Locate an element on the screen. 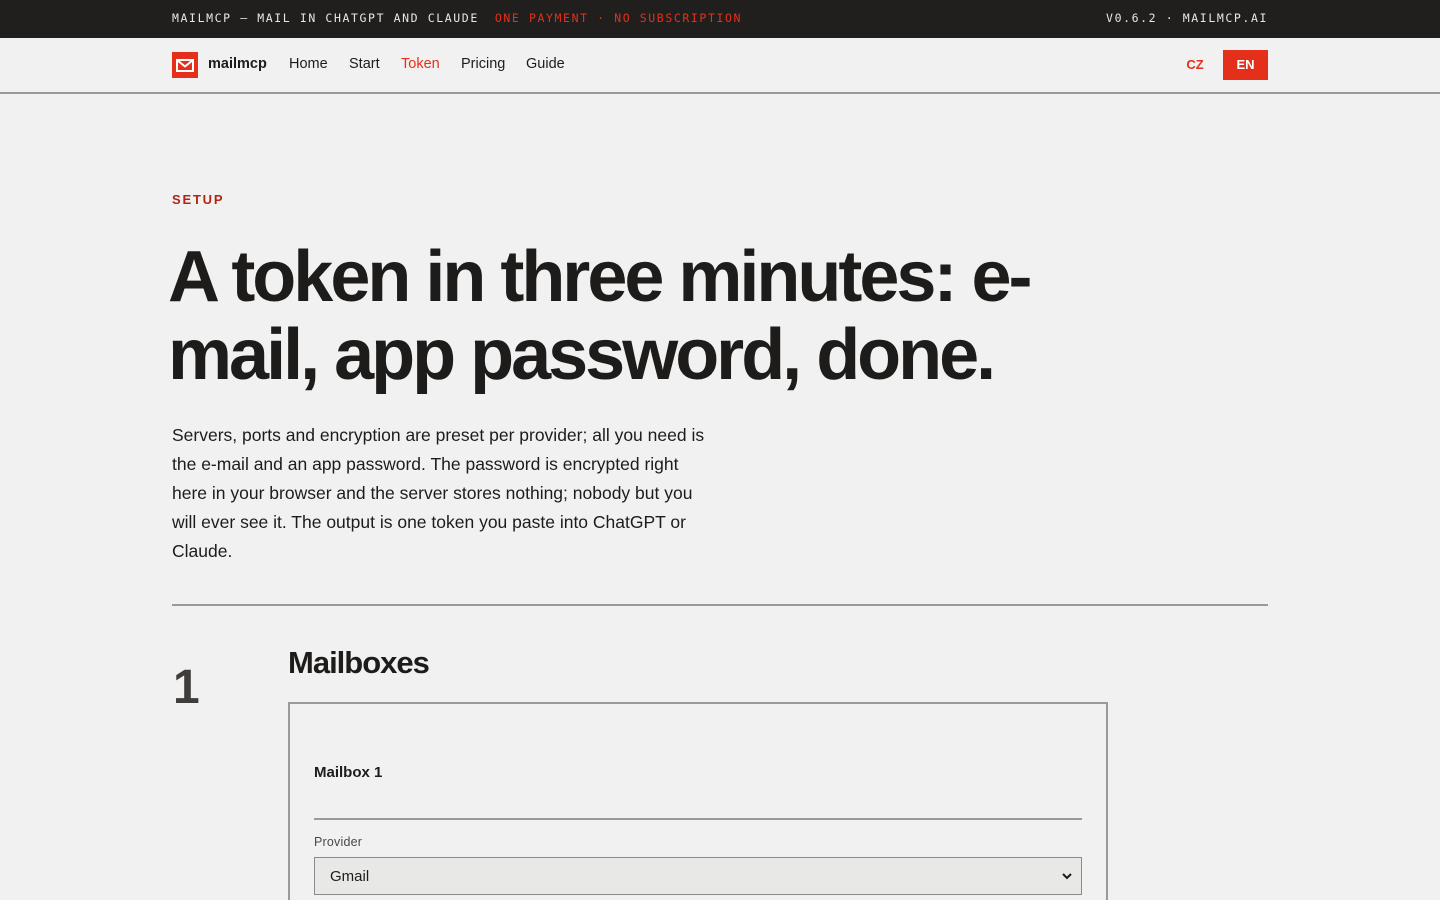 The image size is (1440, 900). step-number: 1 is located at coordinates (186, 687).